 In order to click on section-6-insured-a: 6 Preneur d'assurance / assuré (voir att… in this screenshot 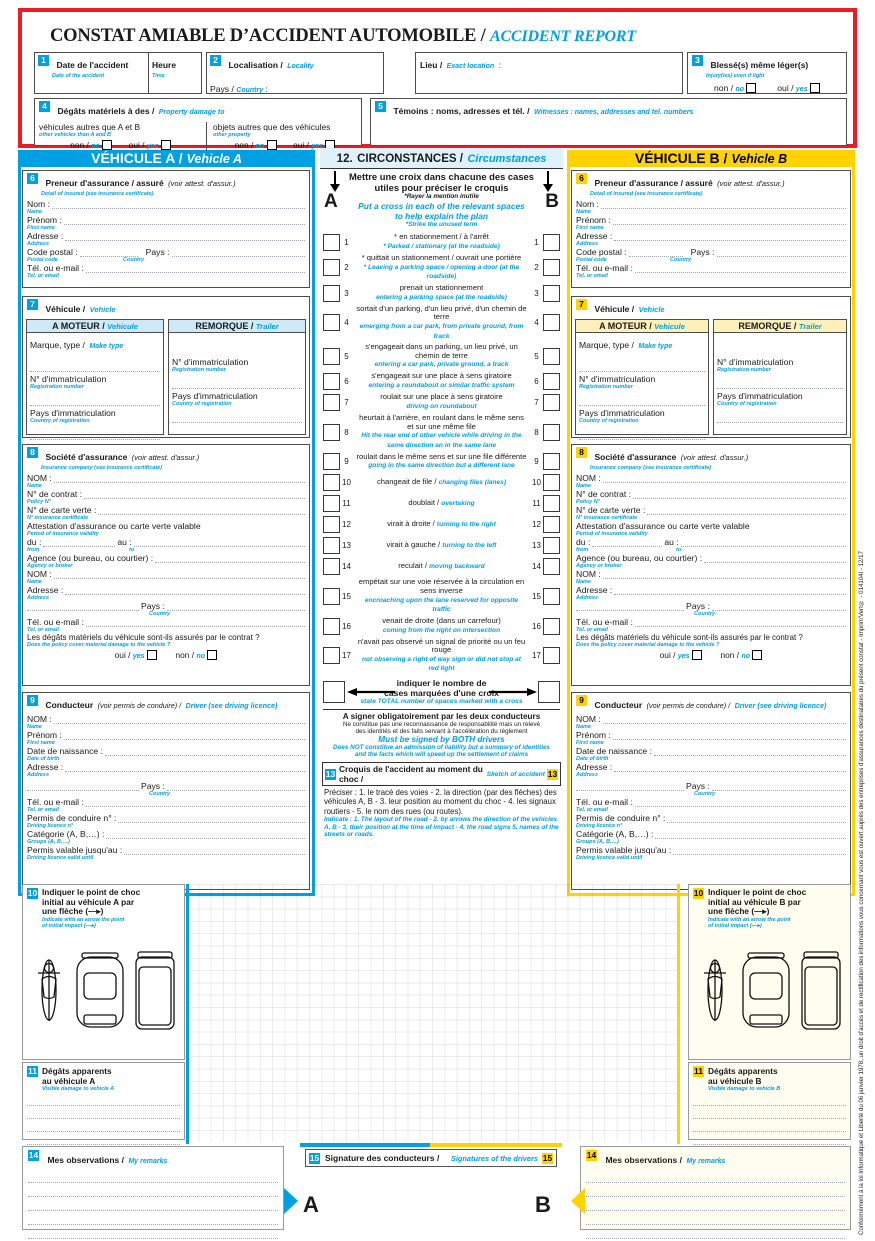, I will do `click(166, 229)`.